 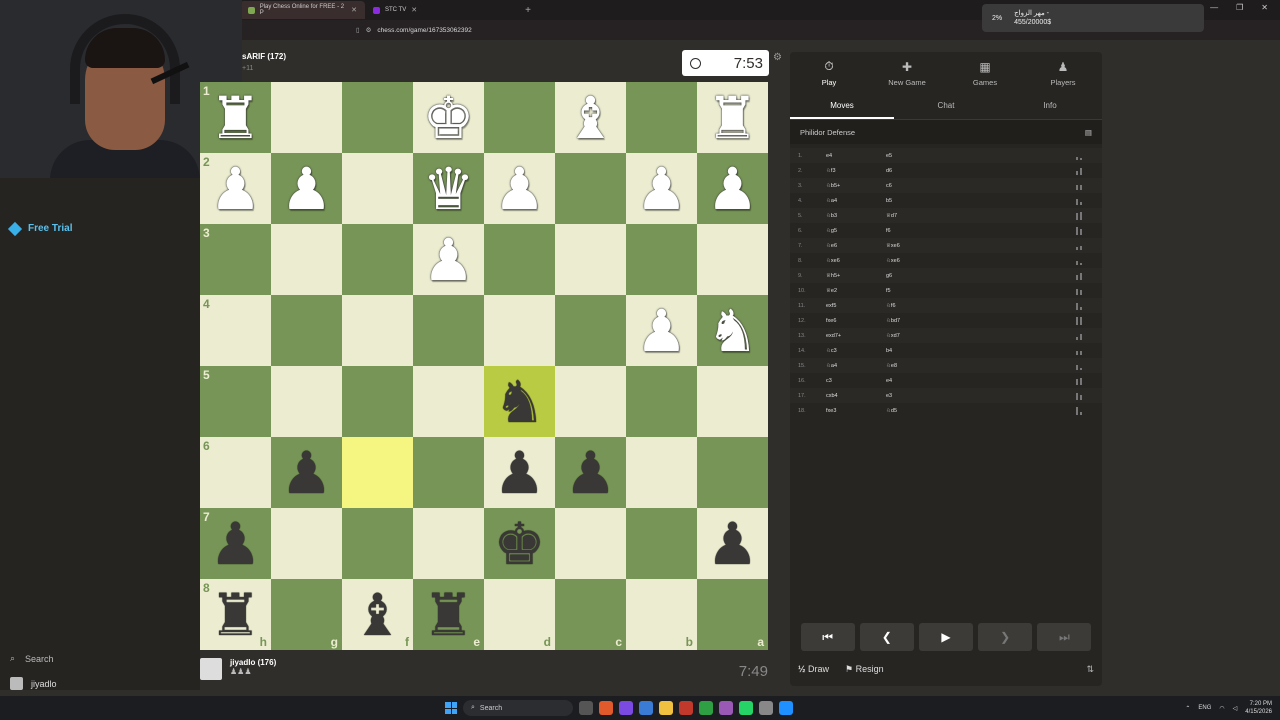 What do you see at coordinates (985, 73) in the screenshot?
I see `nav-games: ▦ Games` at bounding box center [985, 73].